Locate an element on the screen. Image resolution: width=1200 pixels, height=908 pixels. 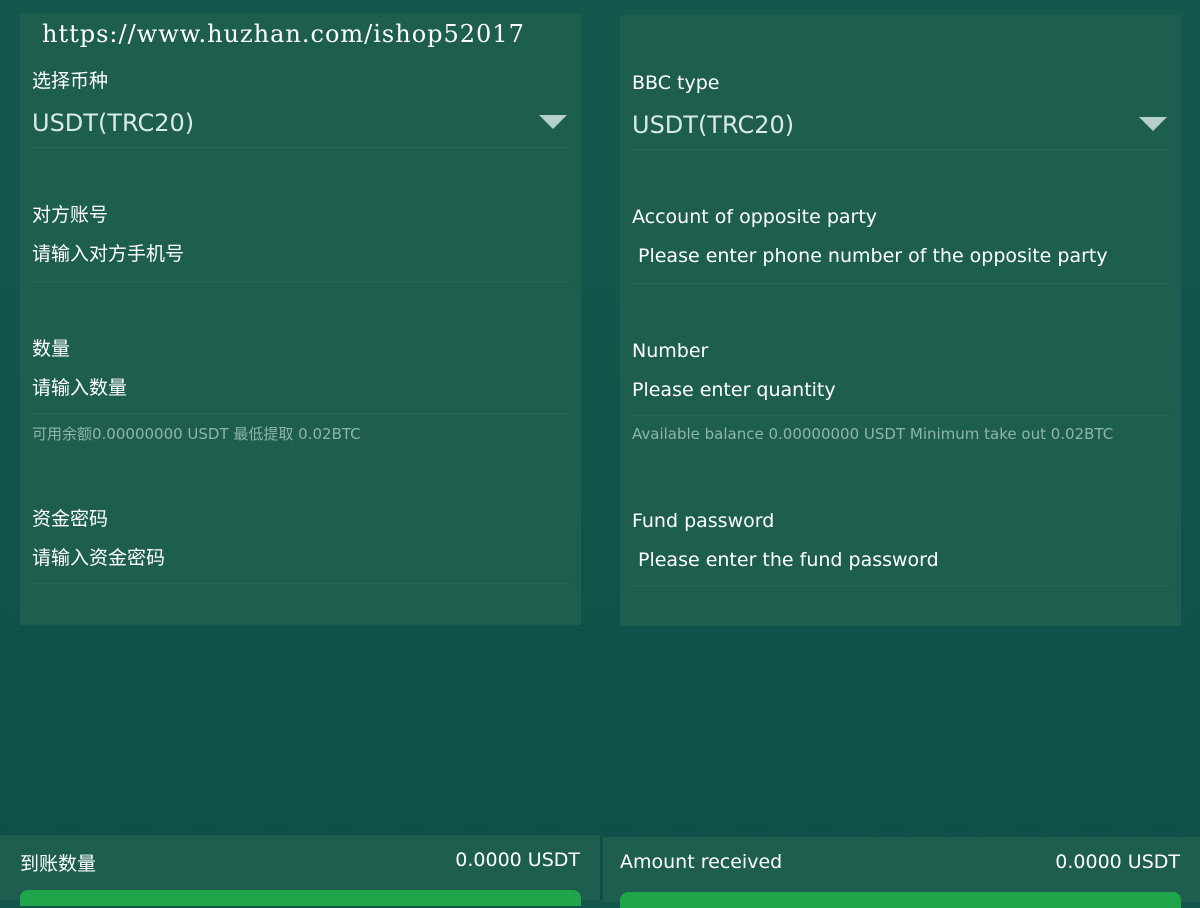
account-label: 对方账号 is located at coordinates (70, 215).